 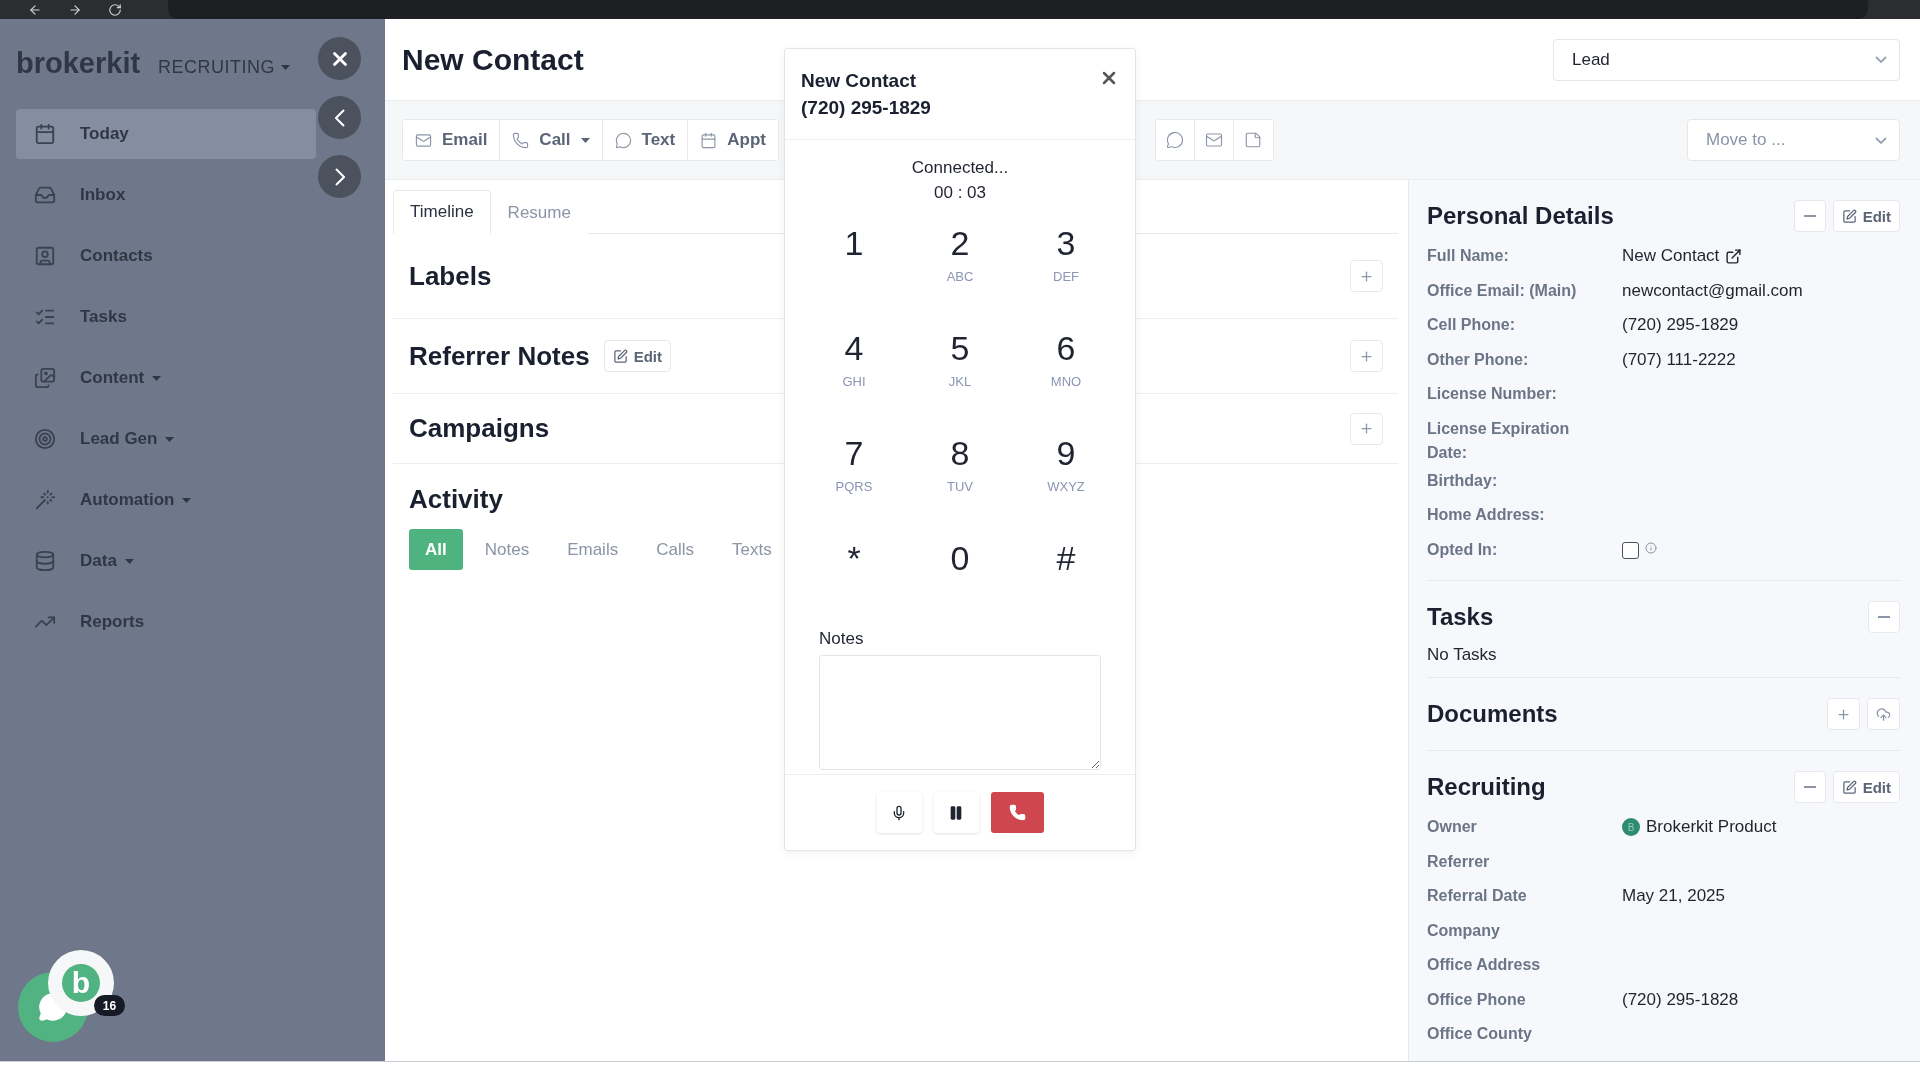 I want to click on notes-label: Notes, so click(x=842, y=639).